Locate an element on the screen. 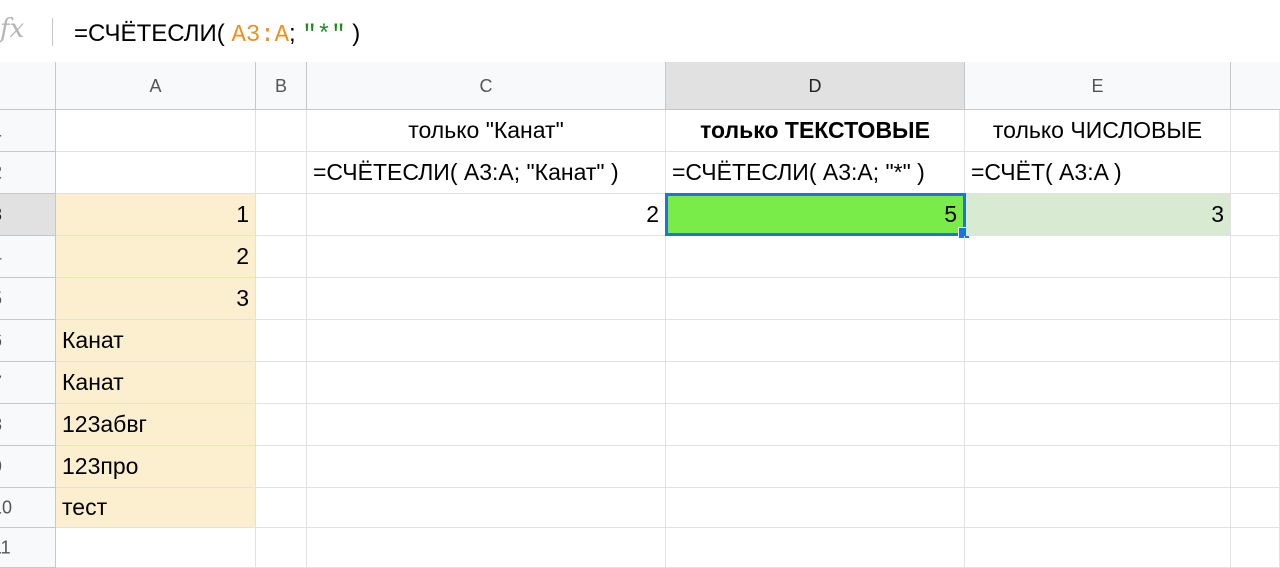  cell-e4 is located at coordinates (1098, 257).